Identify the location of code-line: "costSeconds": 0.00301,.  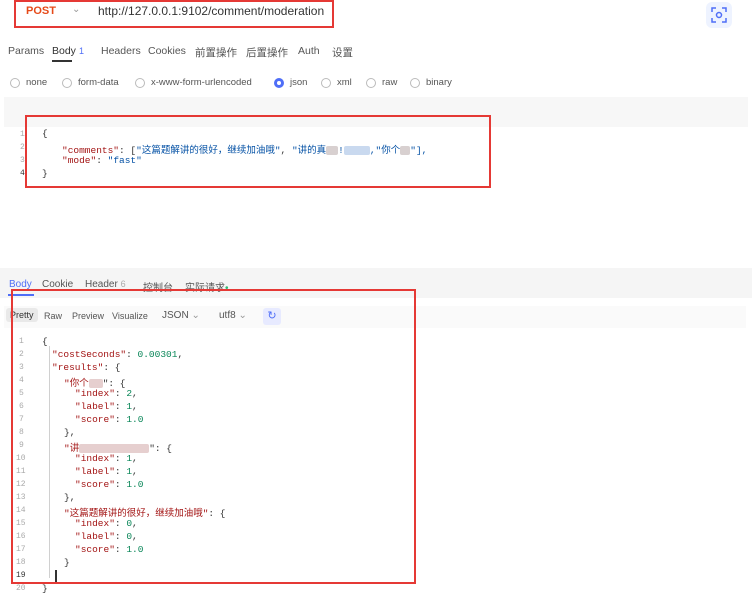
(118, 354).